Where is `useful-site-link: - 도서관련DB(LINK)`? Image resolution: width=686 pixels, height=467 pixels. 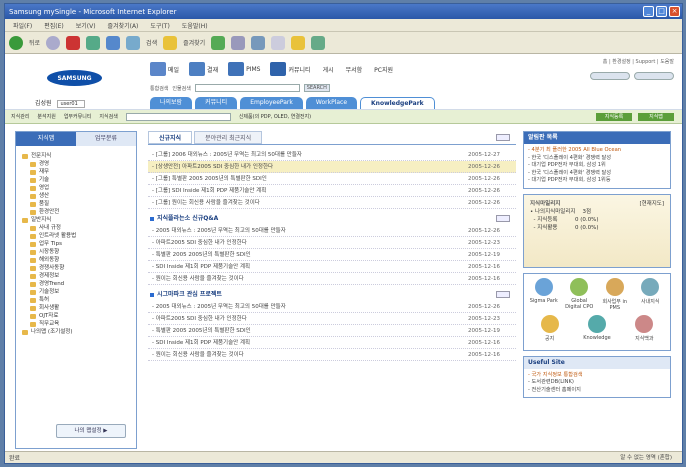
useful-site-link: - 도서관련DB(LINK) is located at coordinates (597, 383).